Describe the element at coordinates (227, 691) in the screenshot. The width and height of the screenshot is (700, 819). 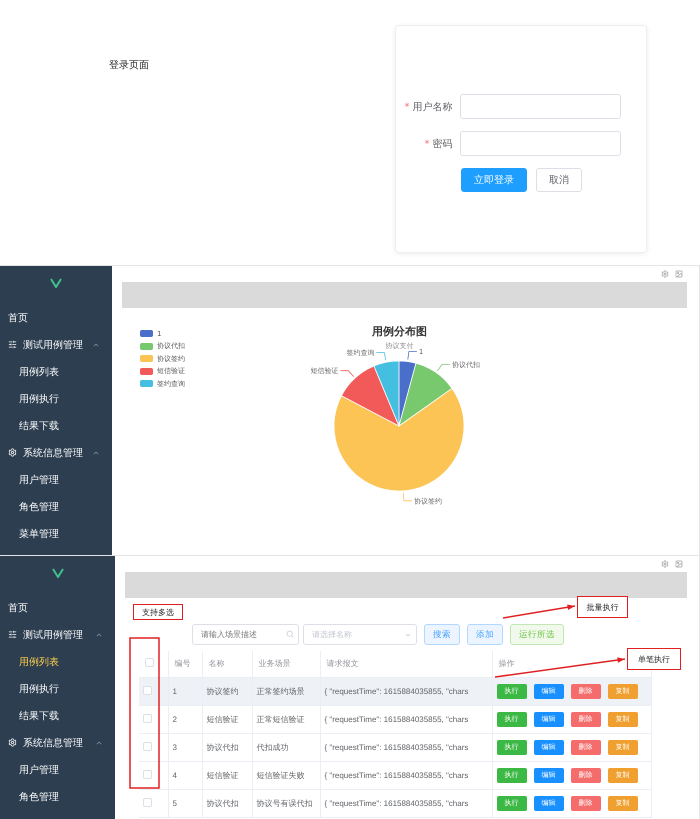
I see `table-cell: 协议签约` at that location.